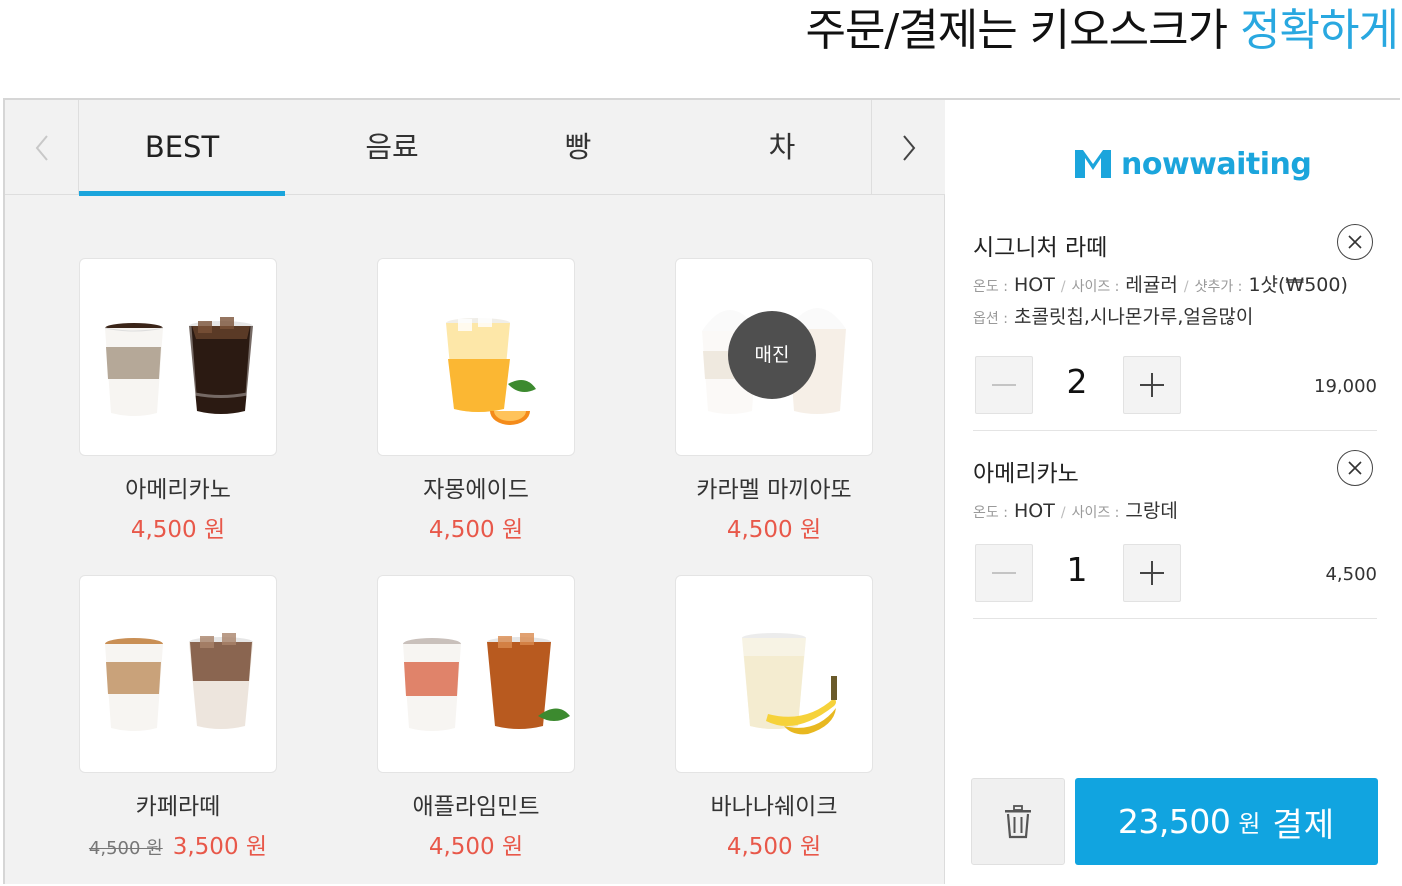  I want to click on menu-card-cafe-latte: 카페라떼 4,500 원 3,500 원, so click(178, 718).